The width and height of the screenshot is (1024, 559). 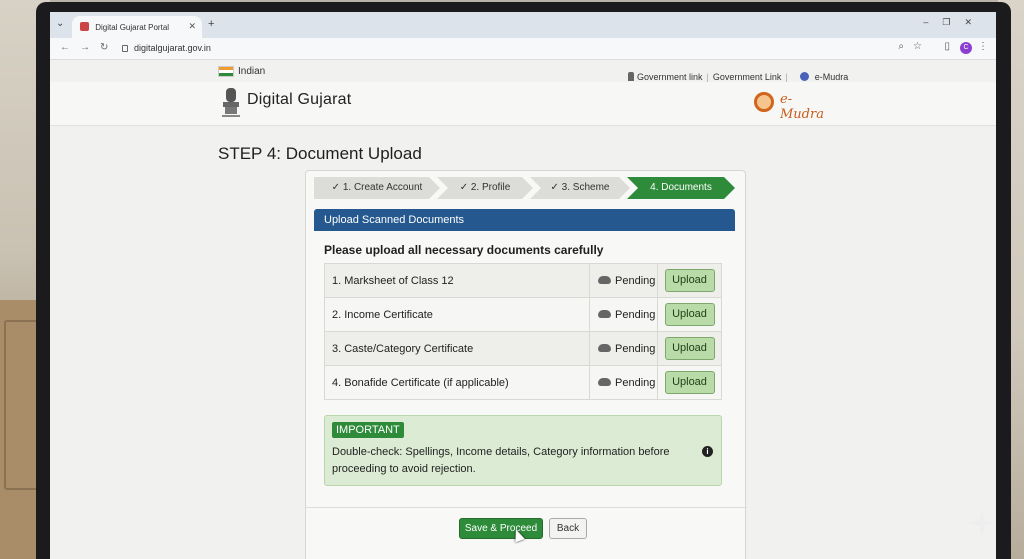 What do you see at coordinates (226, 71) in the screenshot?
I see `india-flag-icon` at bounding box center [226, 71].